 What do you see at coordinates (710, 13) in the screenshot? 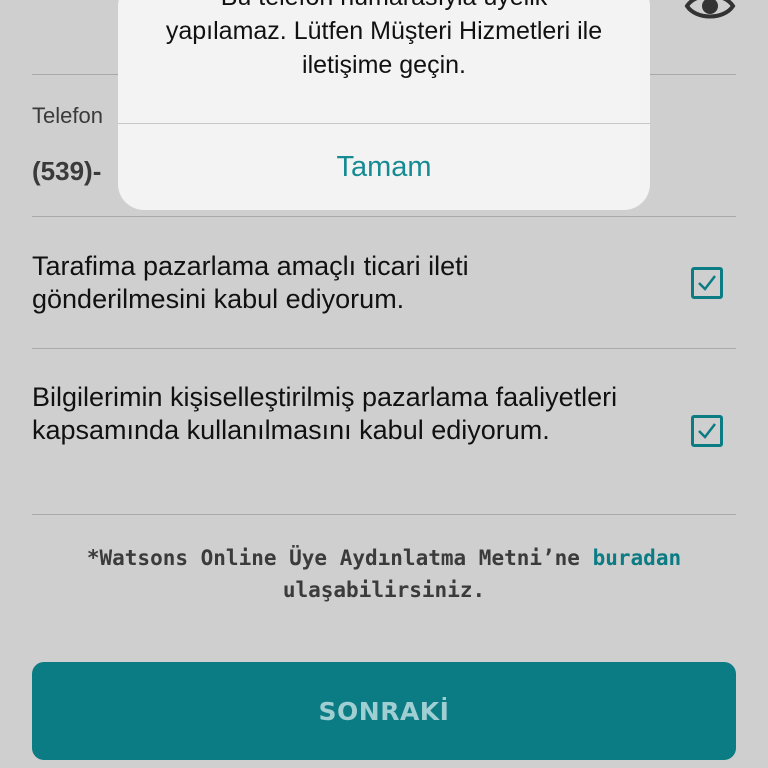
I see `eye-icon` at bounding box center [710, 13].